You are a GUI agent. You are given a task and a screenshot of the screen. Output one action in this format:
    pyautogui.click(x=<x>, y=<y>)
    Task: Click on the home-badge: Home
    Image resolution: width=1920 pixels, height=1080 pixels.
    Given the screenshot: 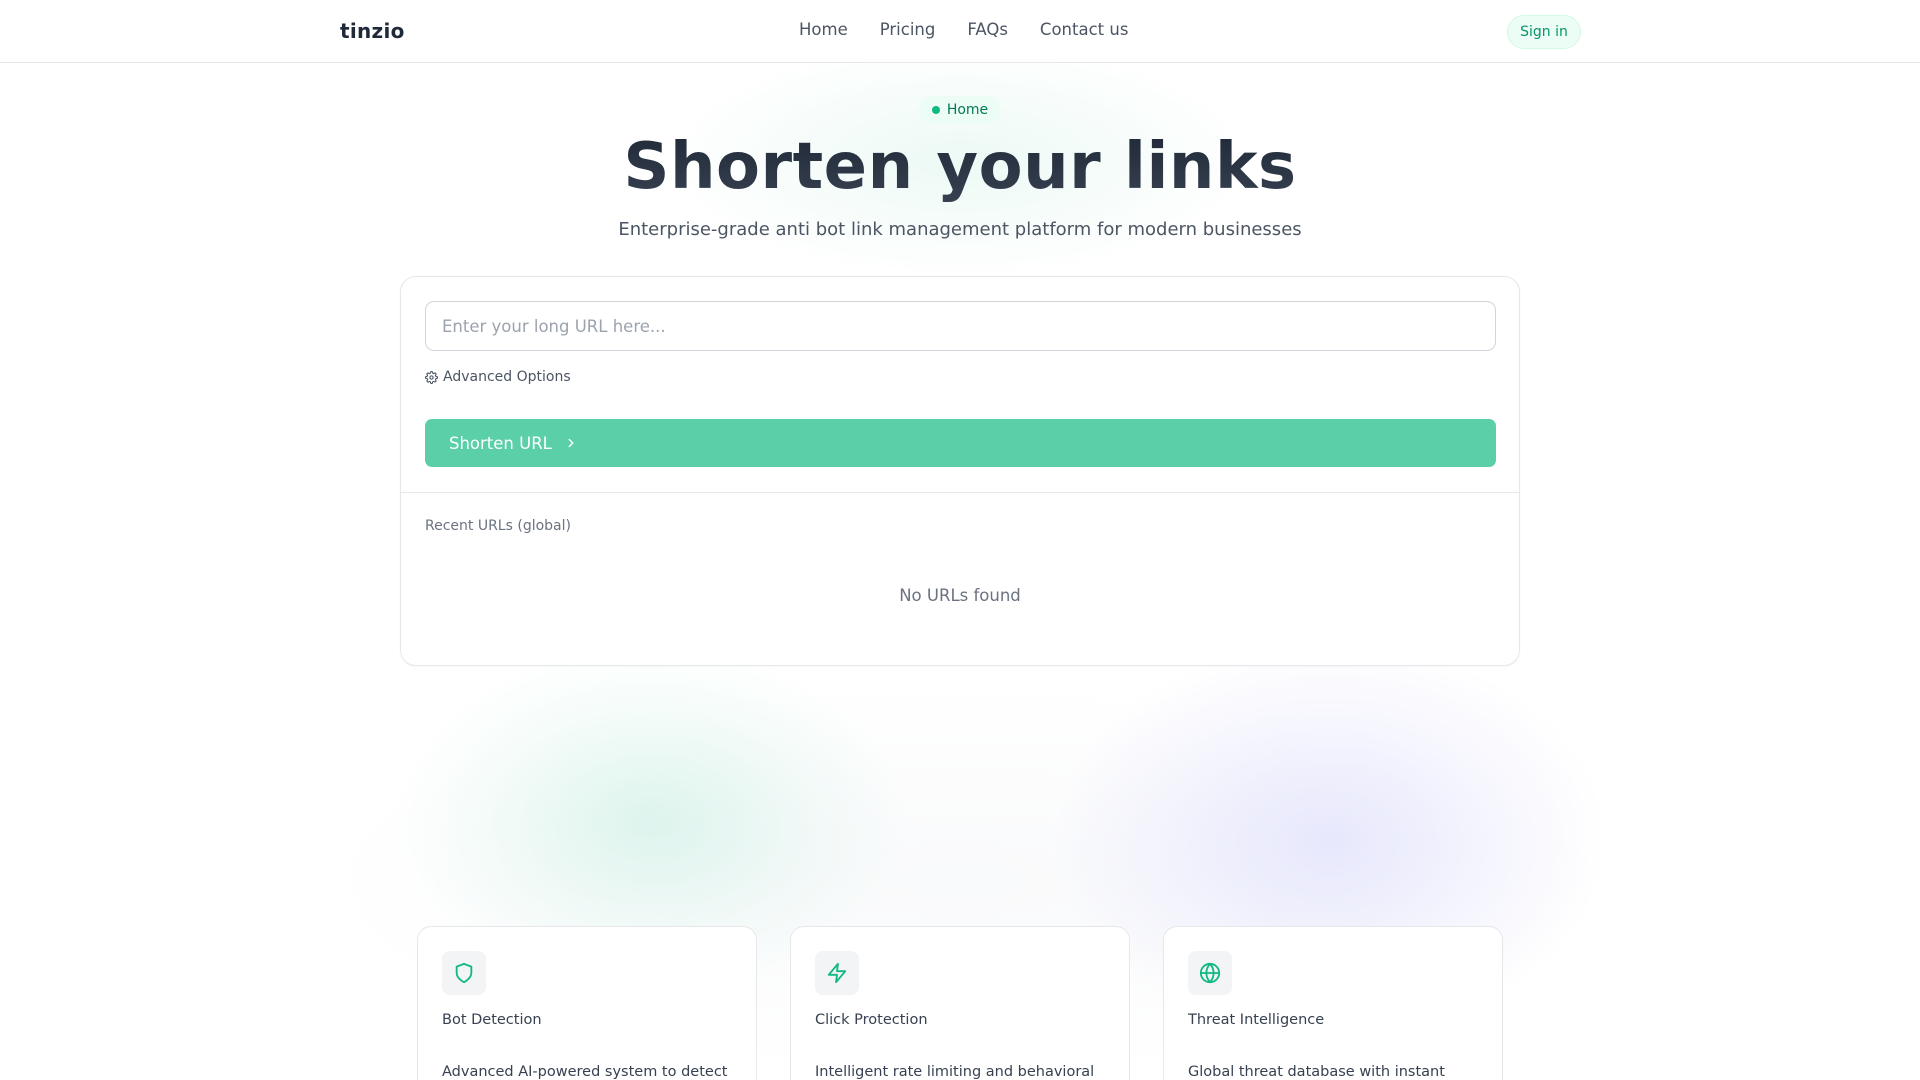 What is the action you would take?
    pyautogui.click(x=960, y=110)
    